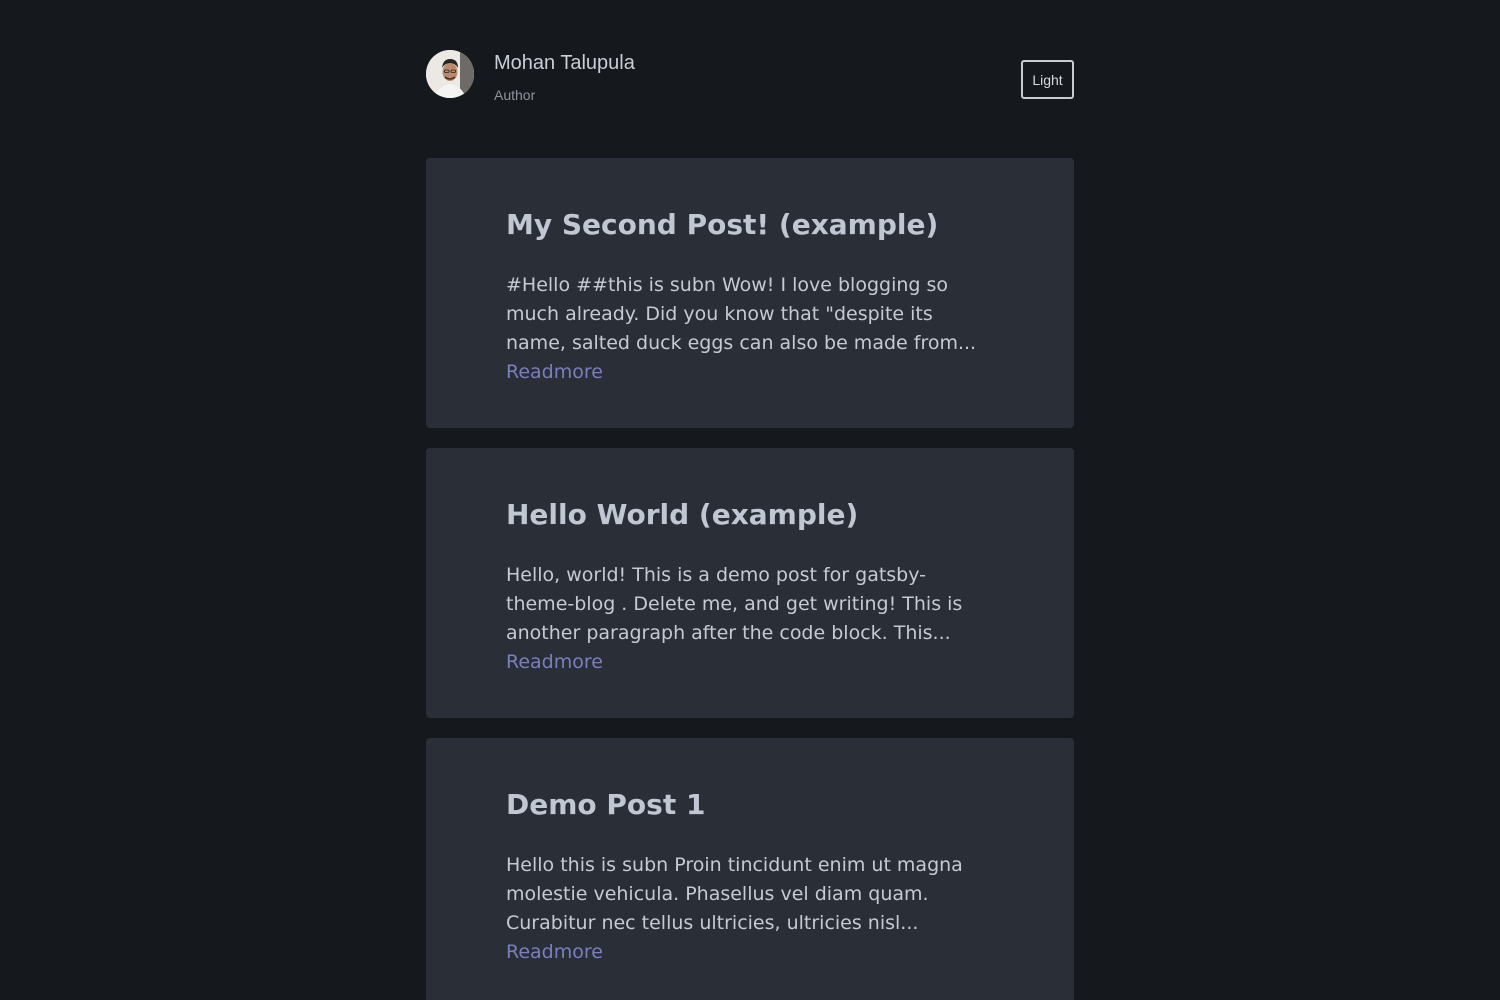  I want to click on author-role: Author, so click(515, 95).